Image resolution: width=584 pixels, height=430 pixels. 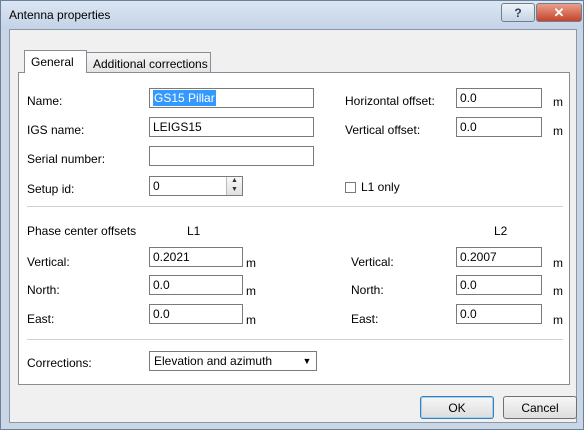 What do you see at coordinates (499, 285) in the screenshot?
I see `l2-north-field: 0.0` at bounding box center [499, 285].